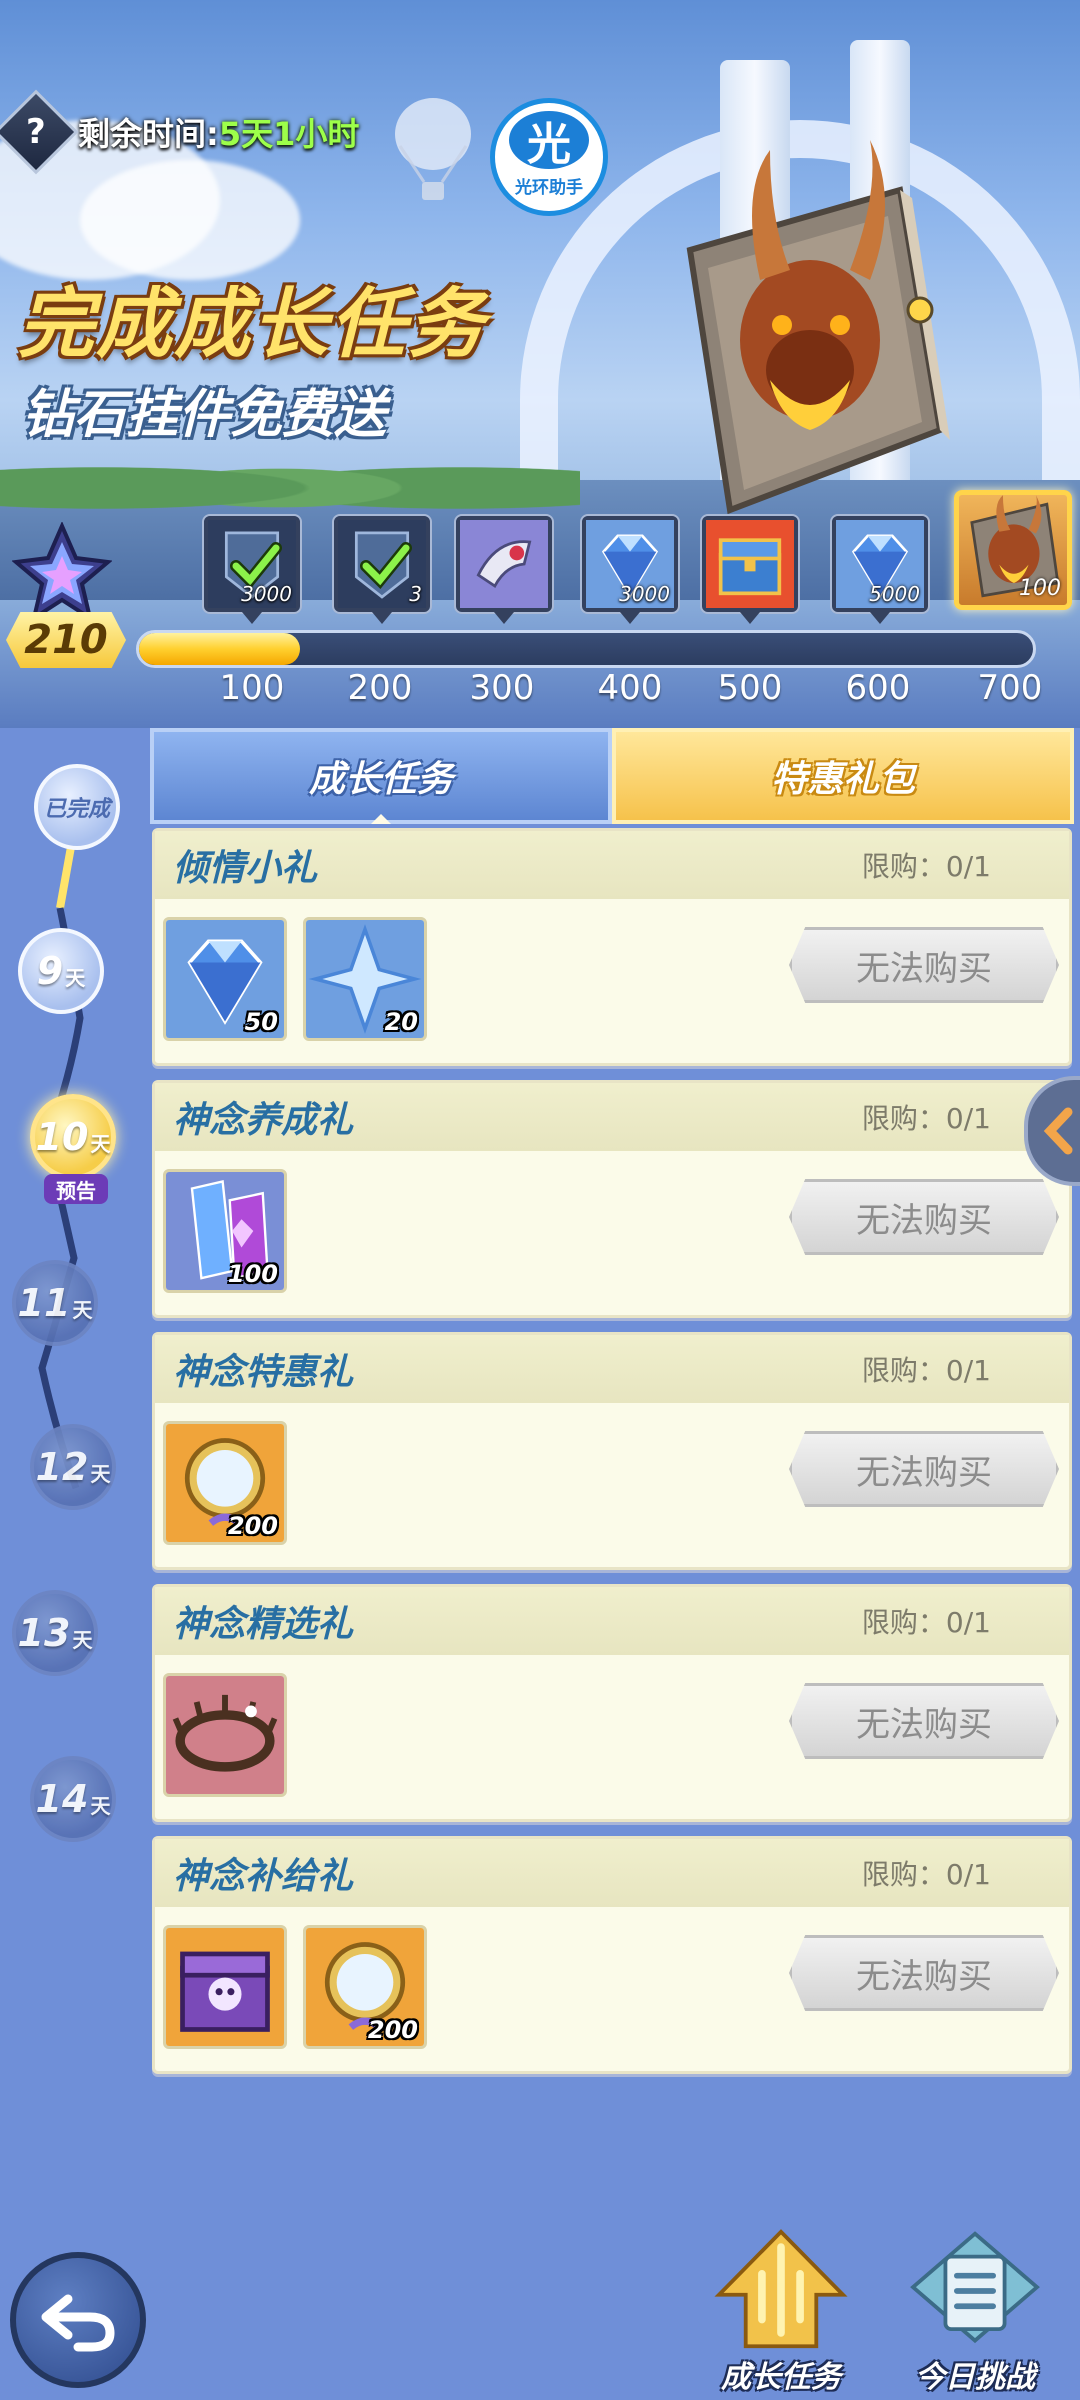  I want to click on progress-tick: 400, so click(630, 688).